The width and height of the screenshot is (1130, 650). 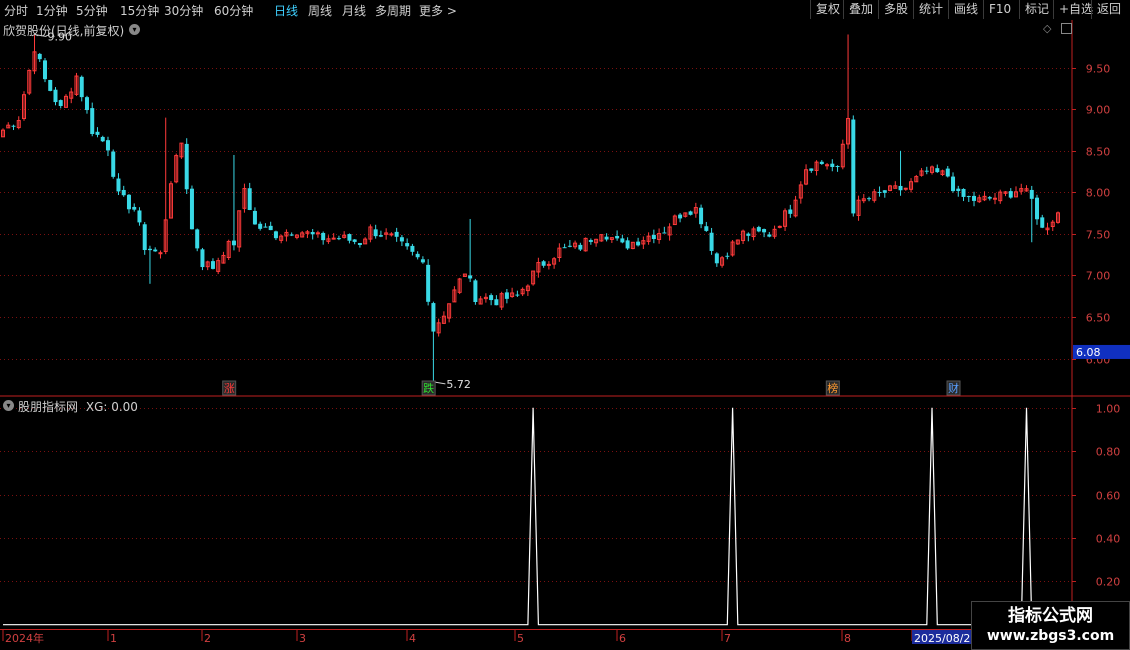 I want to click on time-tick-label: 5, so click(x=520, y=638).